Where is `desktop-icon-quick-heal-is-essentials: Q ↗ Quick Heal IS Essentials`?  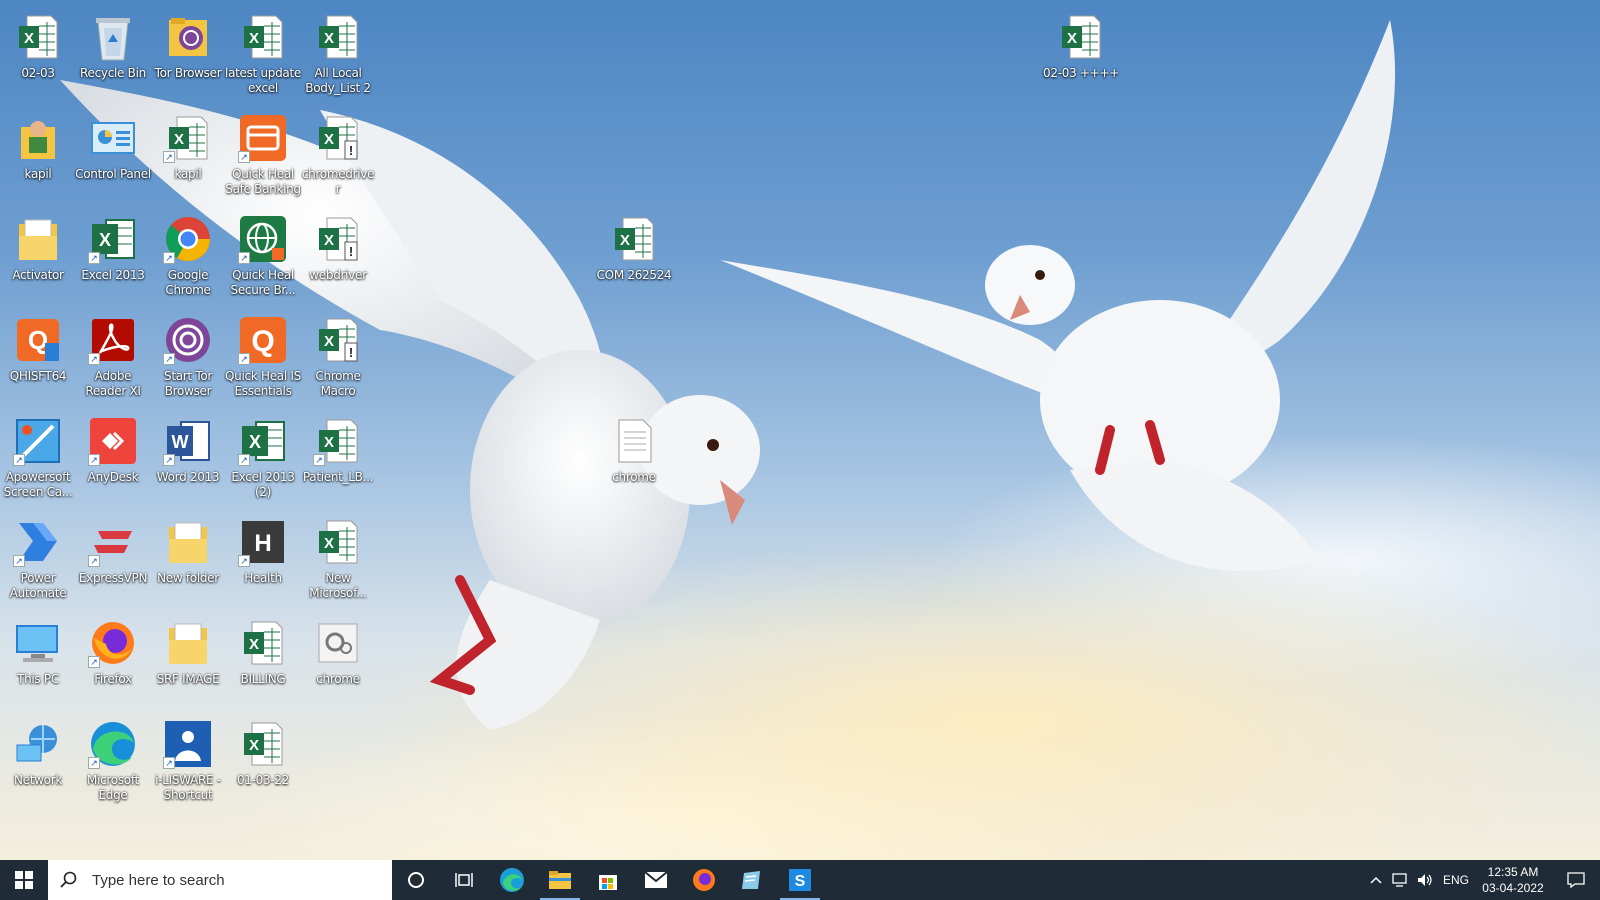 desktop-icon-quick-heal-is-essentials: Q ↗ Quick Heal IS Essentials is located at coordinates (263, 358).